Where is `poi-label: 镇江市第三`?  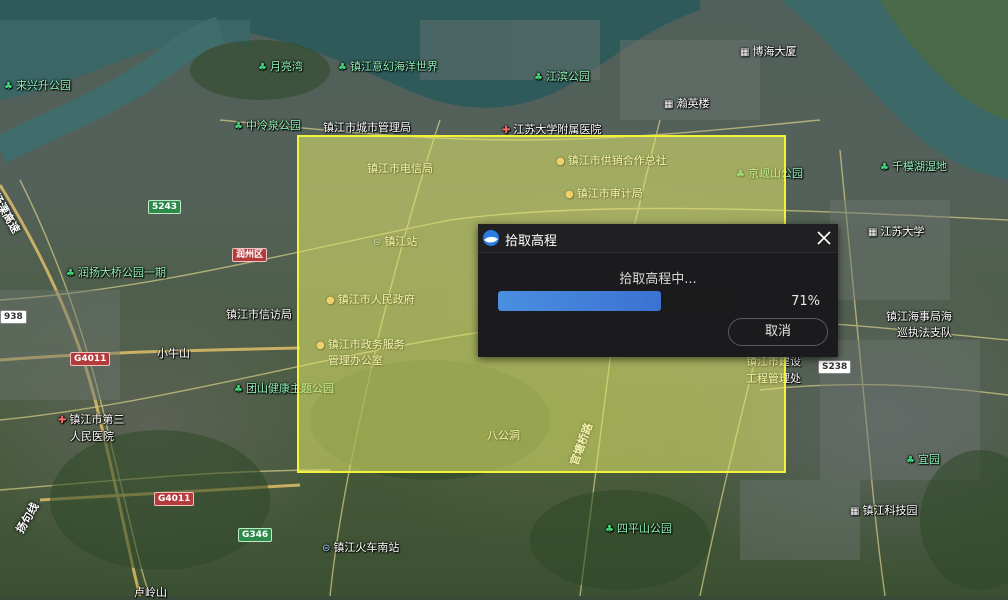
poi-label: 镇江市第三 is located at coordinates (97, 419).